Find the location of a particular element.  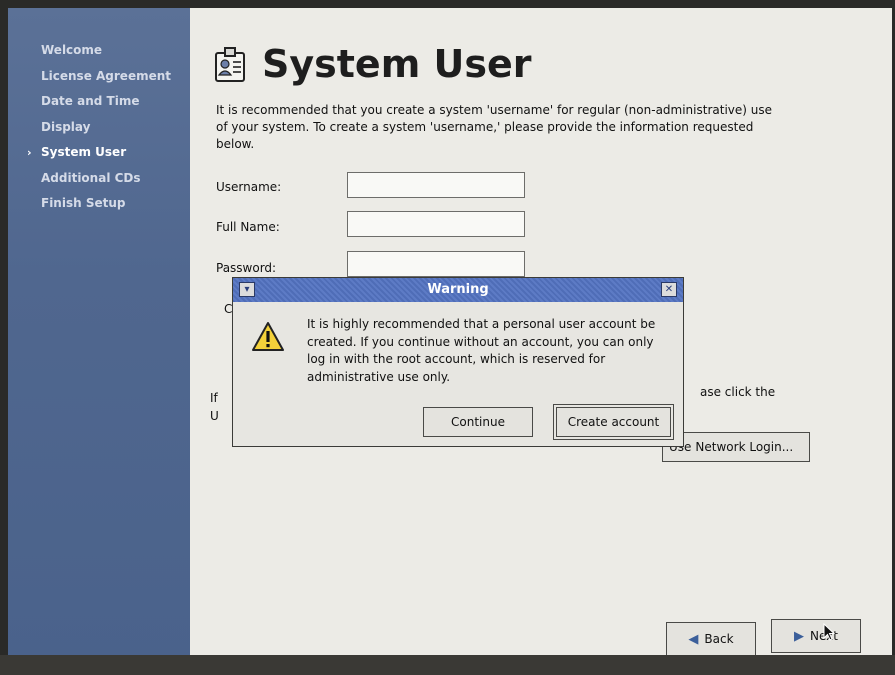

sidebar-item-license: License Agreement is located at coordinates (99, 77).